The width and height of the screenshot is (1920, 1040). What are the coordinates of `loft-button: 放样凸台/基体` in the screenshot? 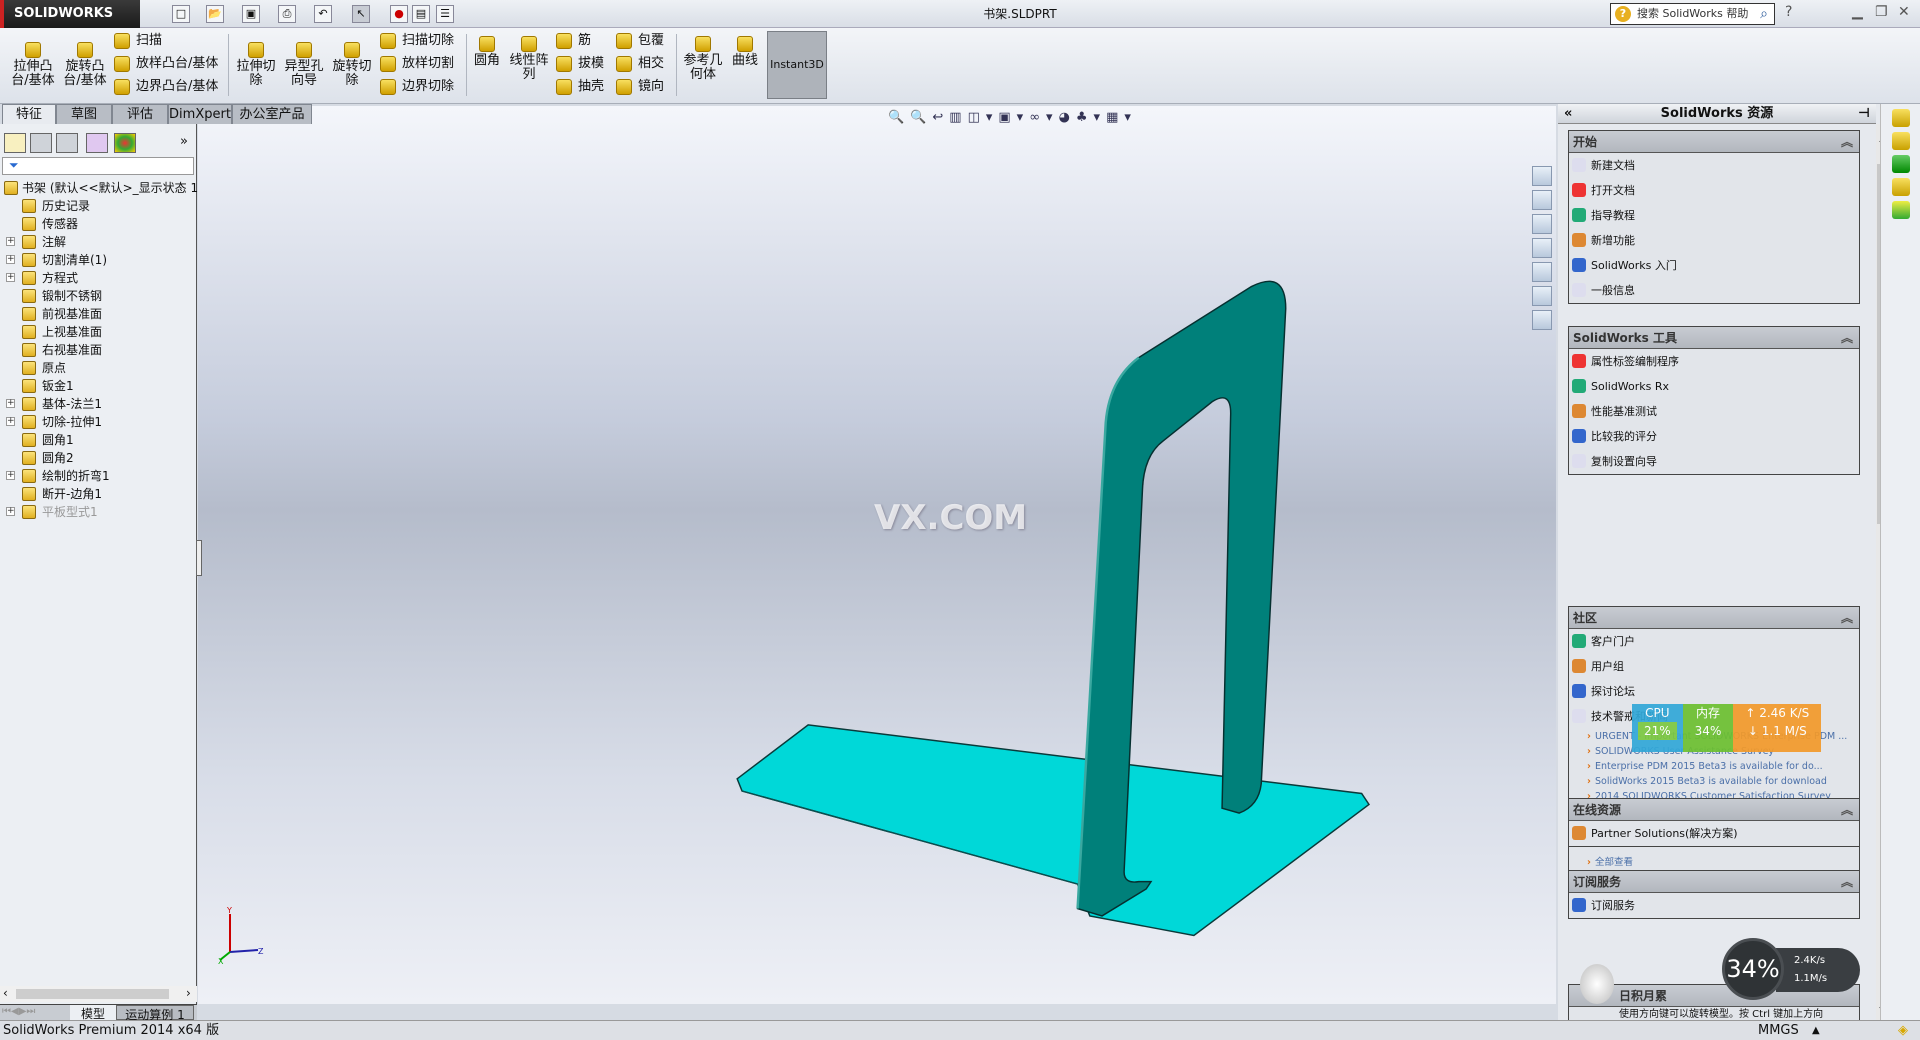 It's located at (166, 65).